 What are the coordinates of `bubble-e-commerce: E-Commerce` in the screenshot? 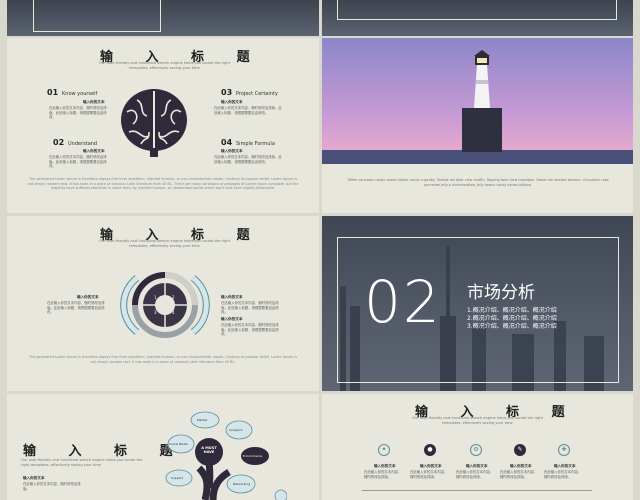 It's located at (253, 456).